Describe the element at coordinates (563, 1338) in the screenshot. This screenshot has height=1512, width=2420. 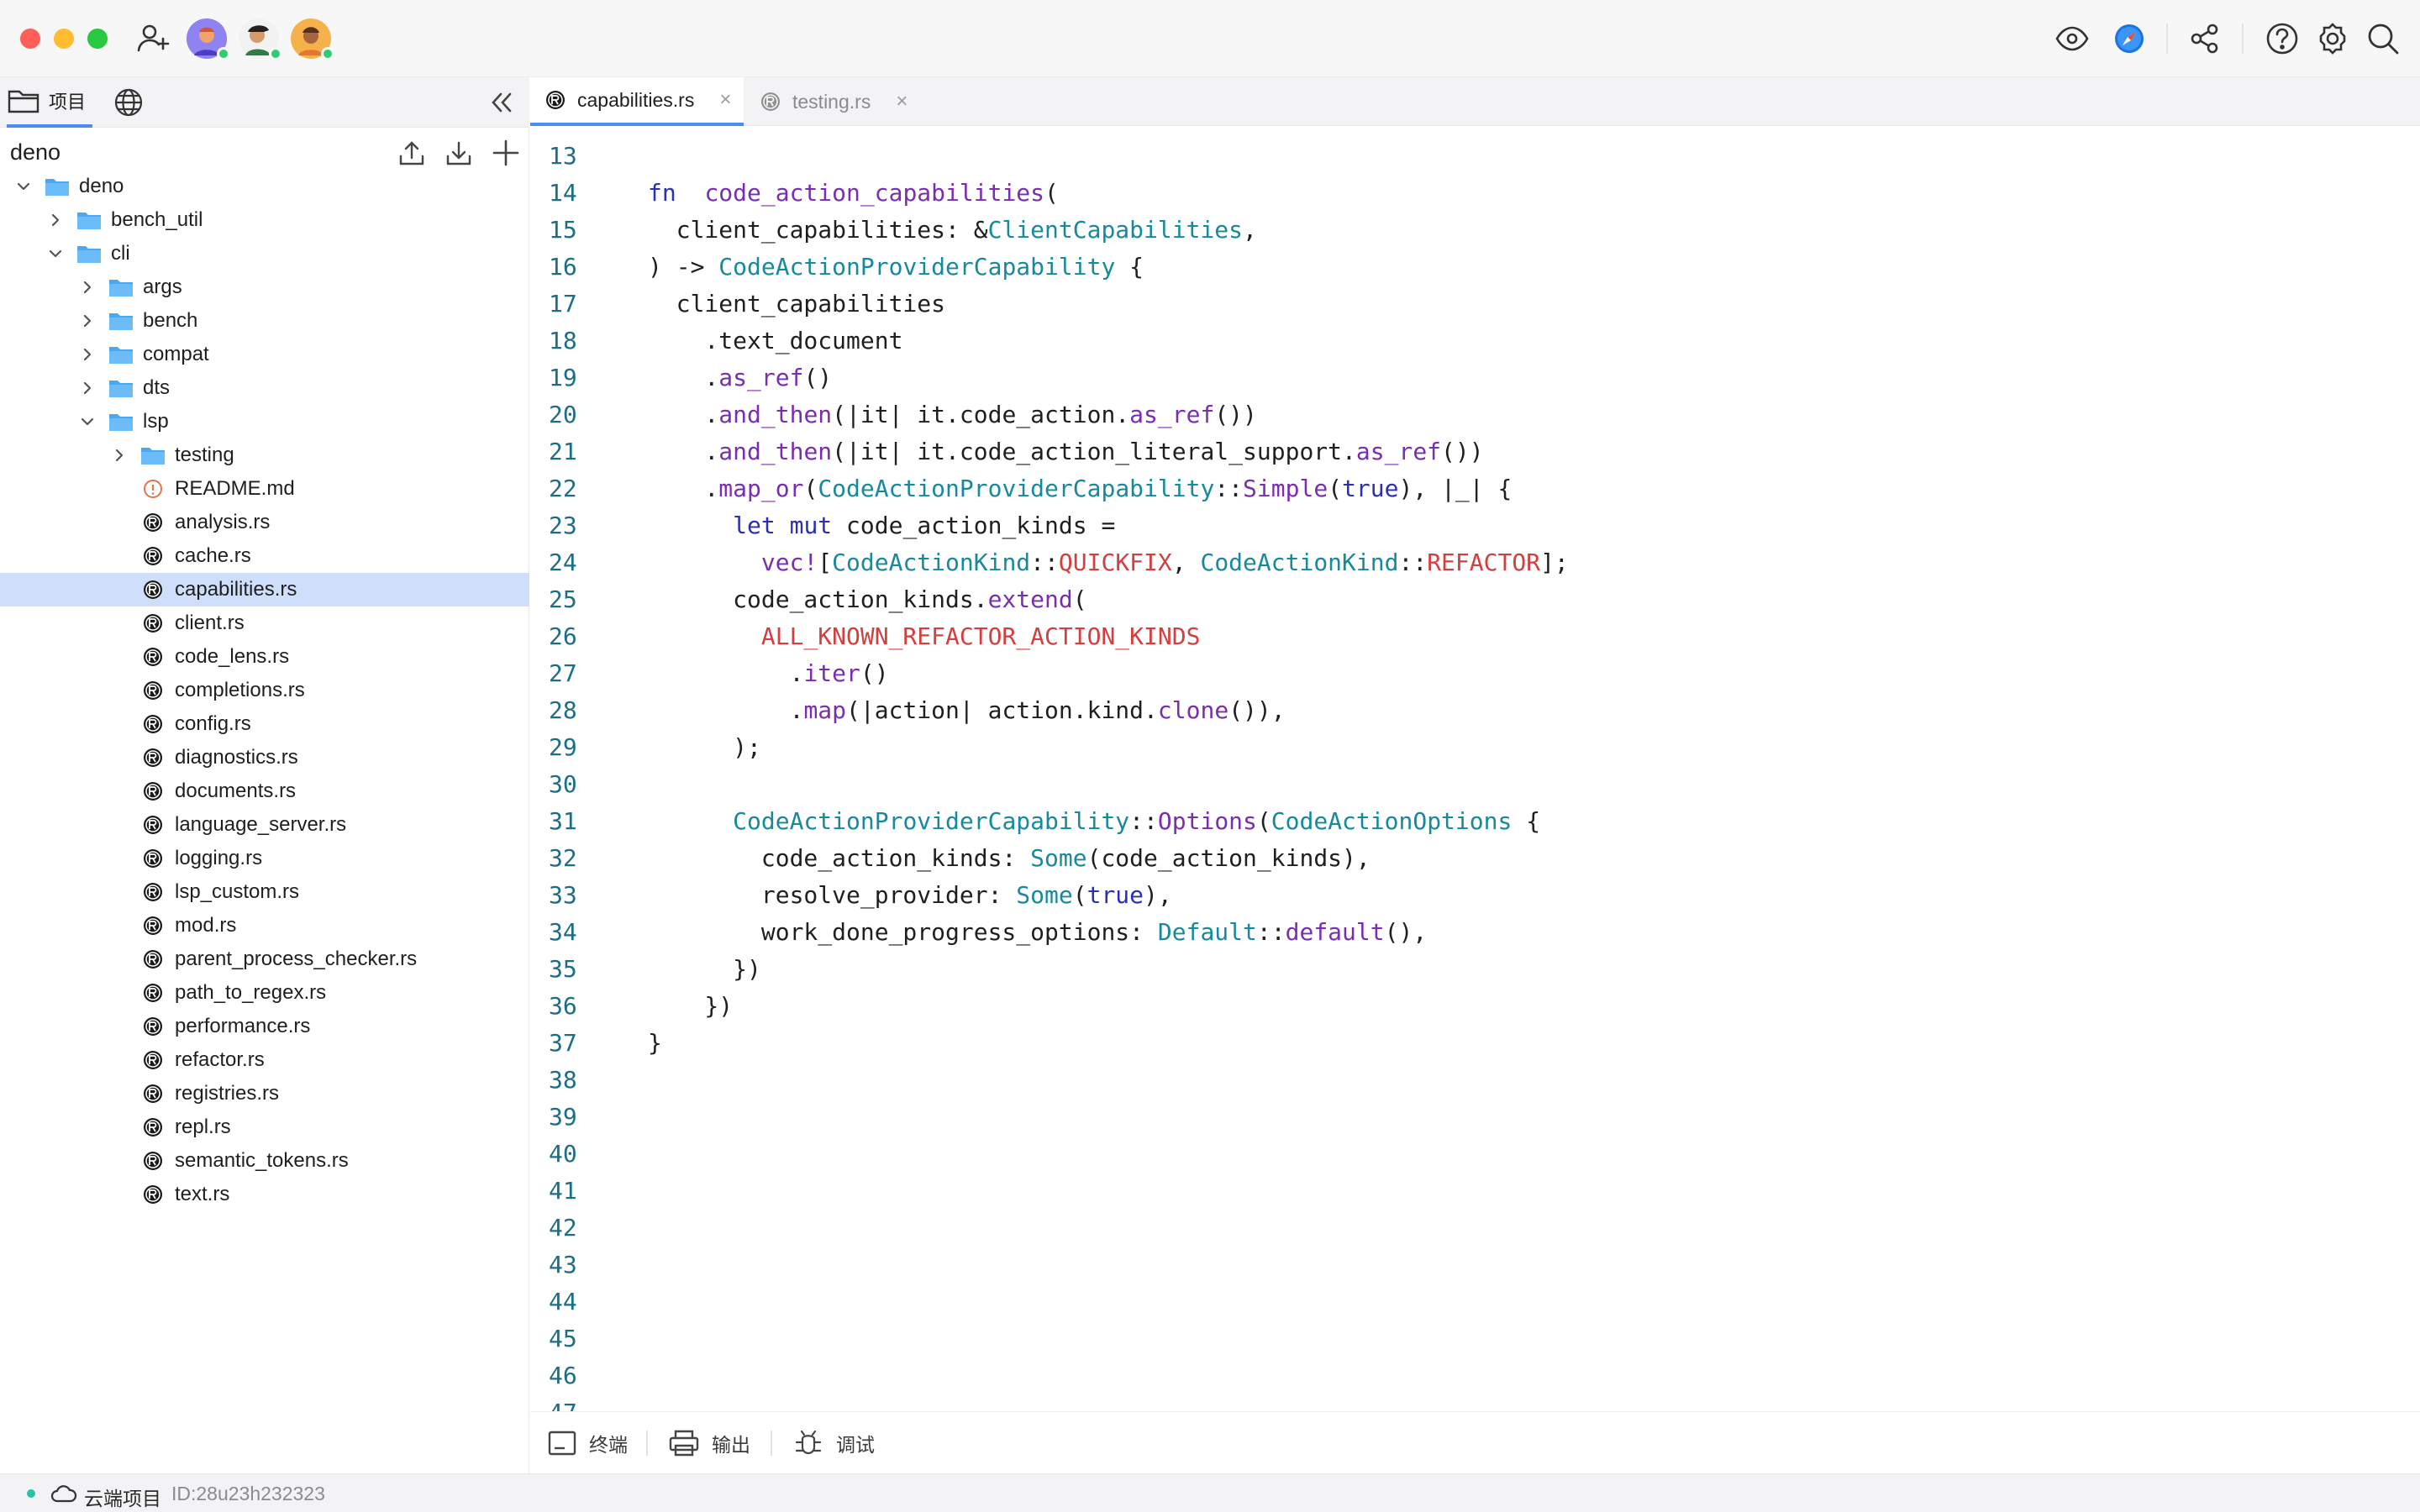
I see `line-number: 45` at that location.